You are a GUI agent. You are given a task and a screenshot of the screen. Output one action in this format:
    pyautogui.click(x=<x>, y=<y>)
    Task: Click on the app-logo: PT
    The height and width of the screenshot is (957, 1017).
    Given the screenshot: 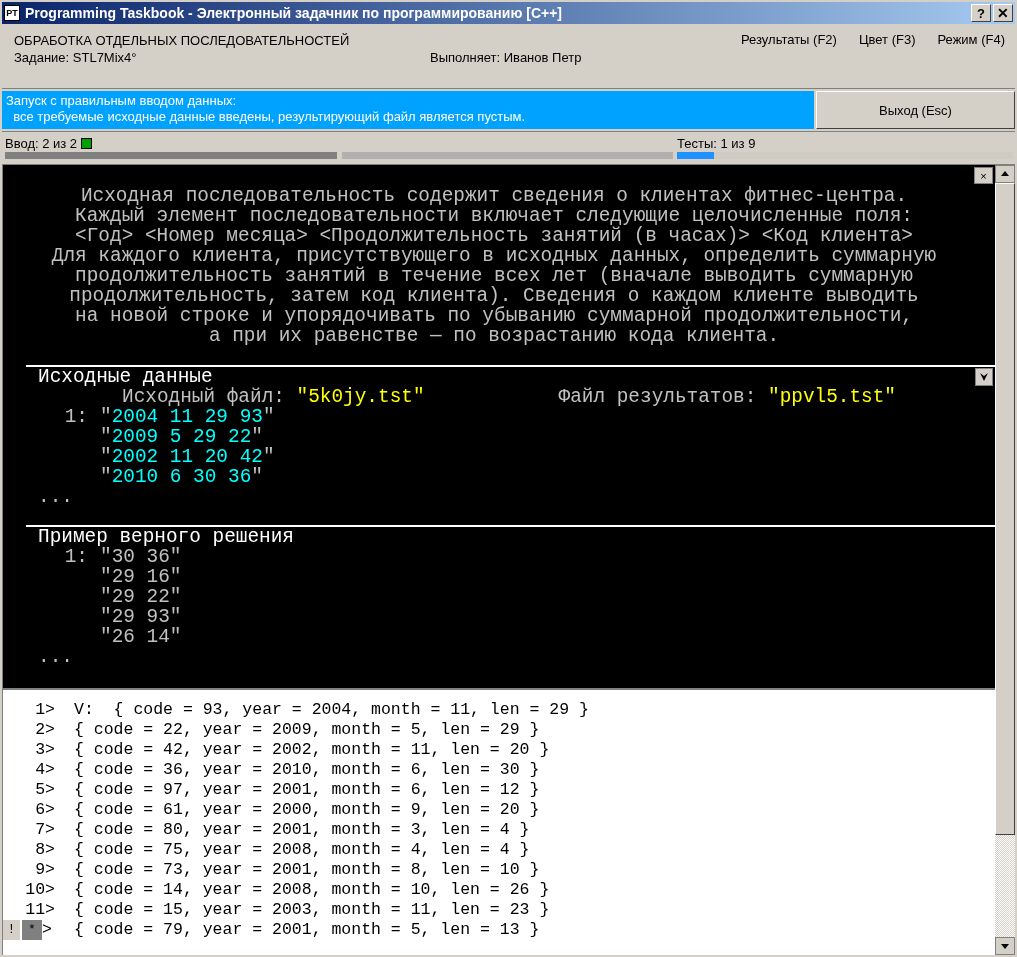 What is the action you would take?
    pyautogui.click(x=12, y=13)
    